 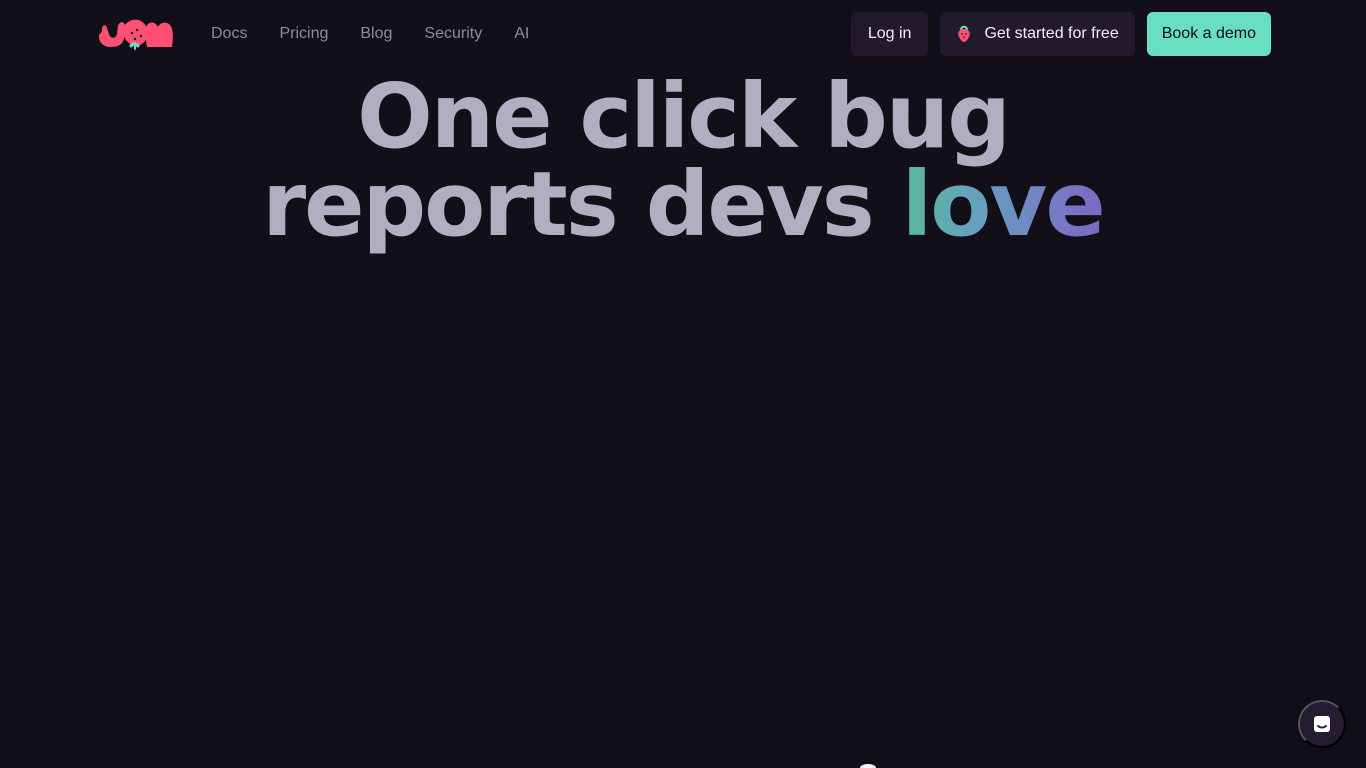 What do you see at coordinates (568, 204) in the screenshot?
I see `hero-heading-prefix: reports devs` at bounding box center [568, 204].